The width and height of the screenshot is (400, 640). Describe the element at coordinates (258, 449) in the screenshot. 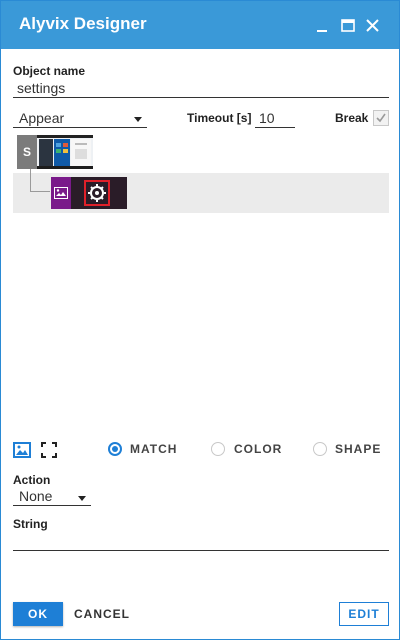

I see `radio-color-label: COLOR` at that location.